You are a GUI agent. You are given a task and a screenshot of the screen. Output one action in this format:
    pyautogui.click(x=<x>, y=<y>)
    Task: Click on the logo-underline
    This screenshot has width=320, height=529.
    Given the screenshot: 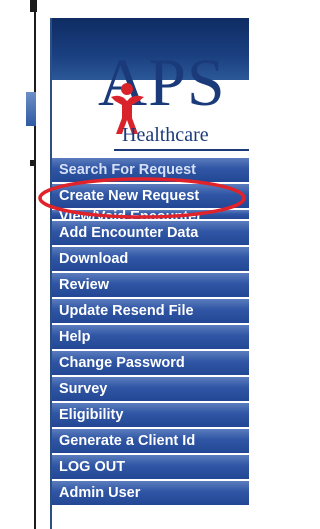 What is the action you would take?
    pyautogui.click(x=181, y=150)
    